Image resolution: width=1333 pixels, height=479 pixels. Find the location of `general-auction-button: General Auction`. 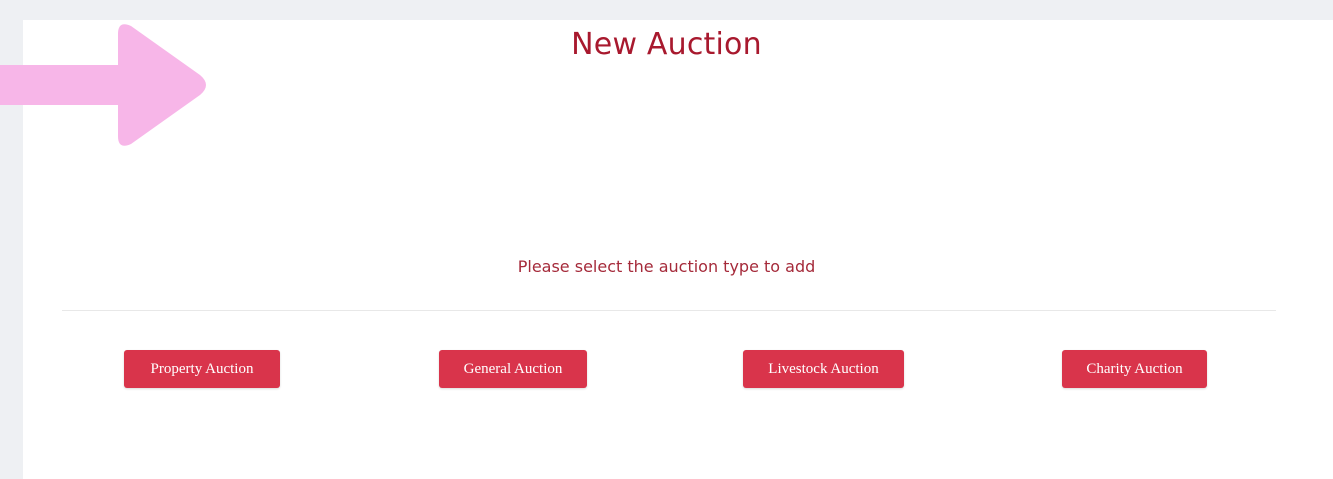

general-auction-button: General Auction is located at coordinates (513, 369).